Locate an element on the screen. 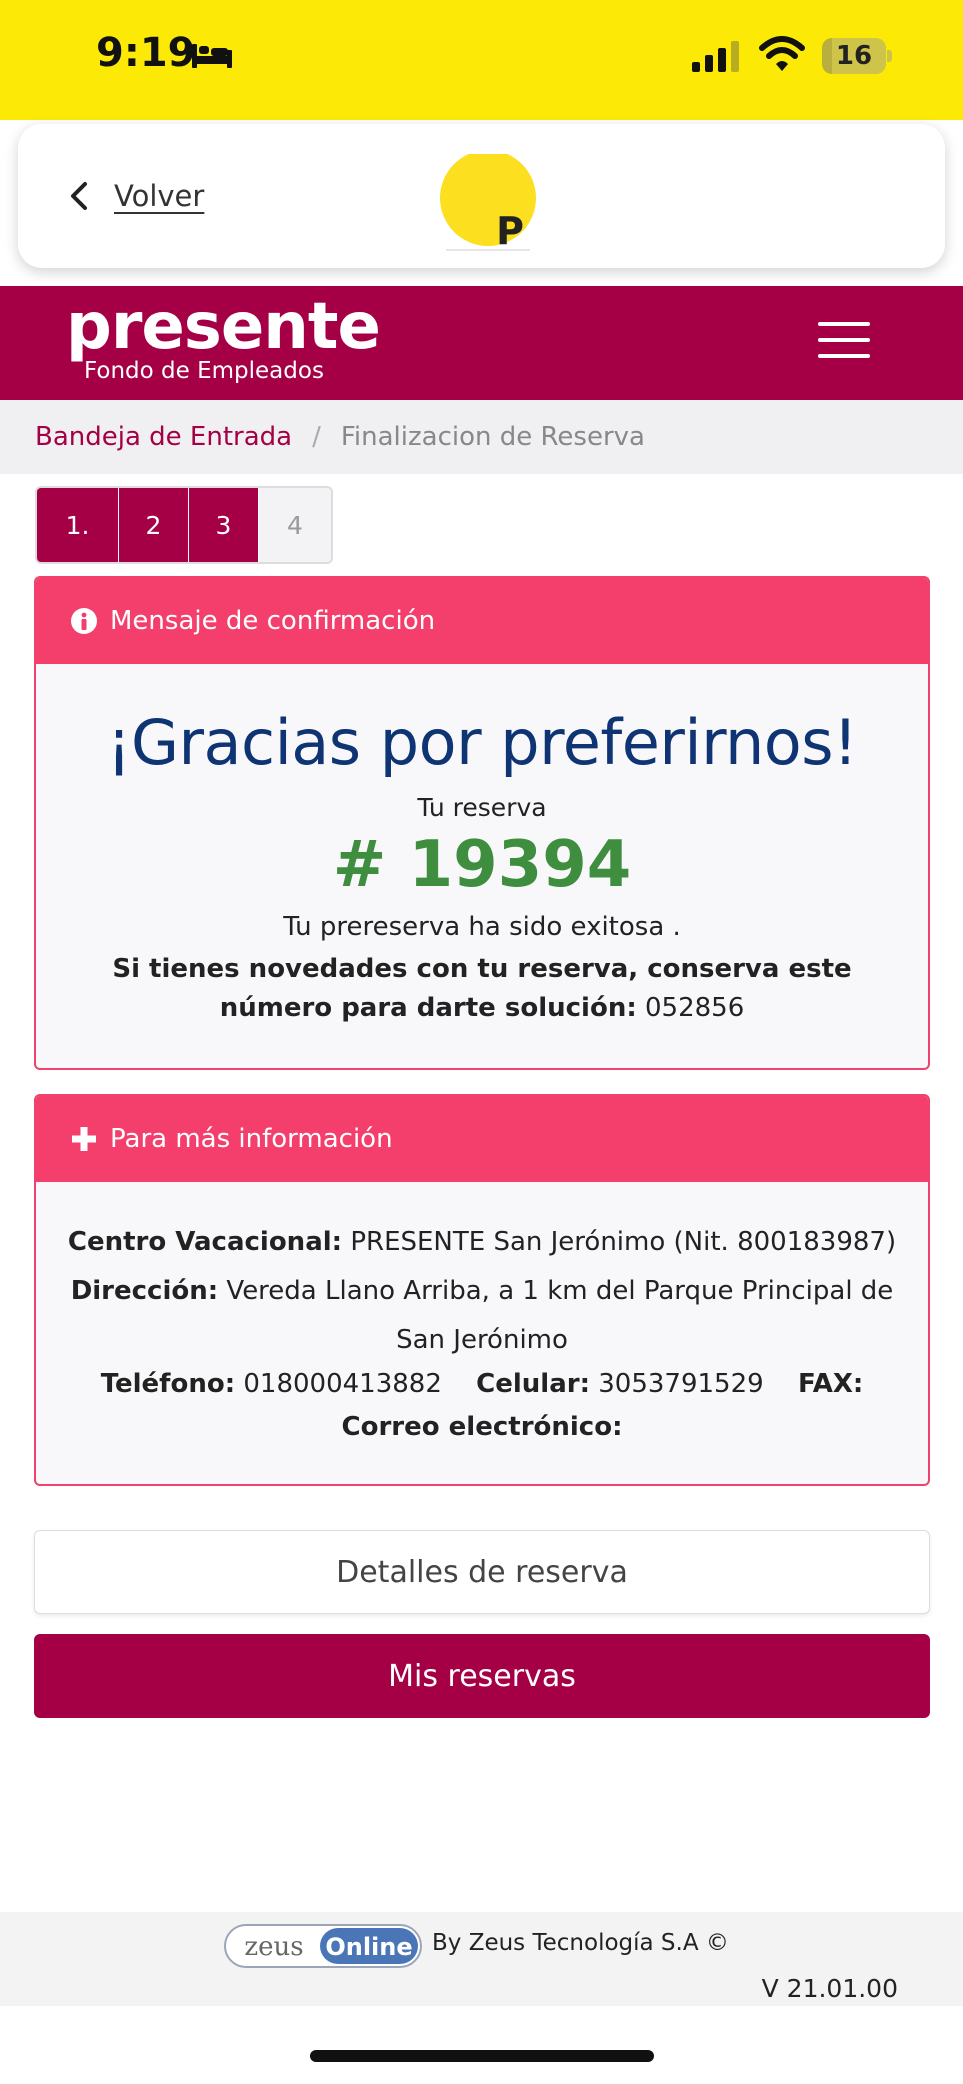 The width and height of the screenshot is (963, 2084). cell-signal-icon is located at coordinates (715, 56).